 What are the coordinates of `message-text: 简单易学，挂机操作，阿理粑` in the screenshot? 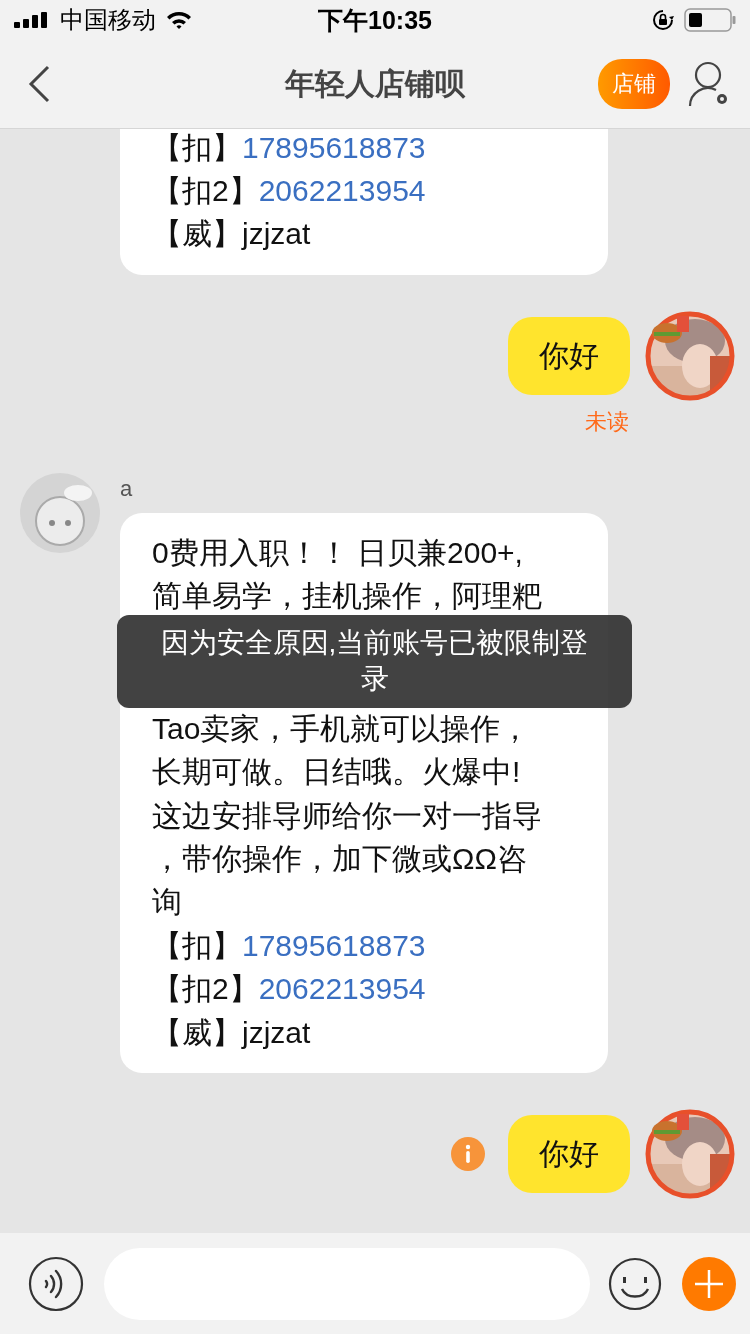 It's located at (347, 596).